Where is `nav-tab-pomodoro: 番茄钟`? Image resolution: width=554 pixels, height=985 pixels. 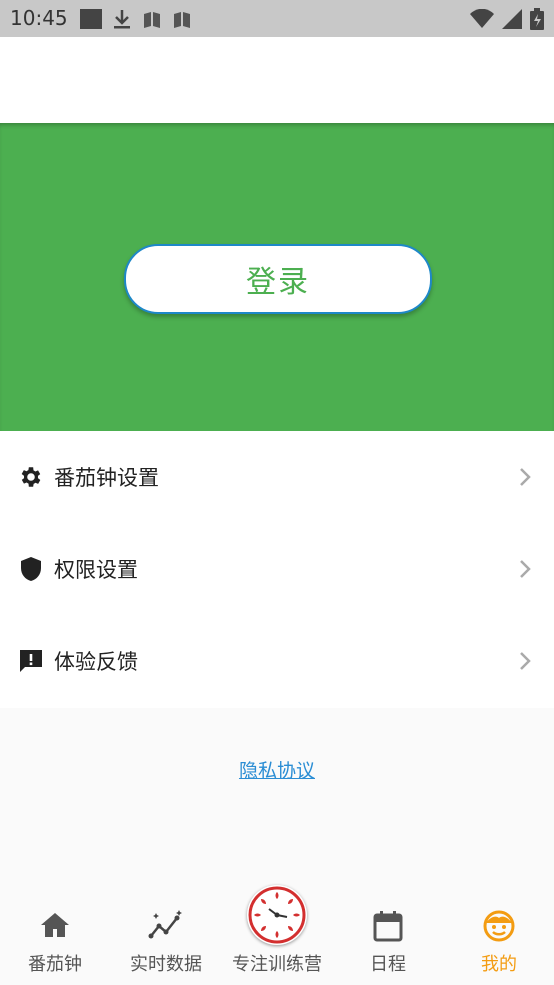 nav-tab-pomodoro: 番茄钟 is located at coordinates (55, 932).